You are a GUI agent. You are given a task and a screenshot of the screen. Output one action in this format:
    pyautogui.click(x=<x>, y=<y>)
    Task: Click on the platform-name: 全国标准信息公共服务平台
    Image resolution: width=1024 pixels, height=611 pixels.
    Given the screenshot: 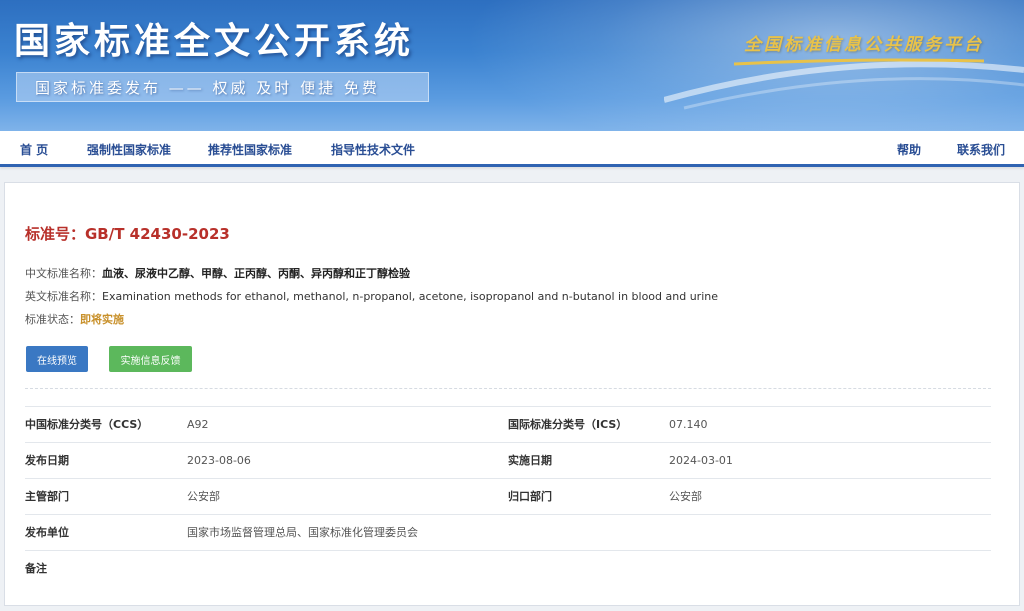 What is the action you would take?
    pyautogui.click(x=864, y=45)
    